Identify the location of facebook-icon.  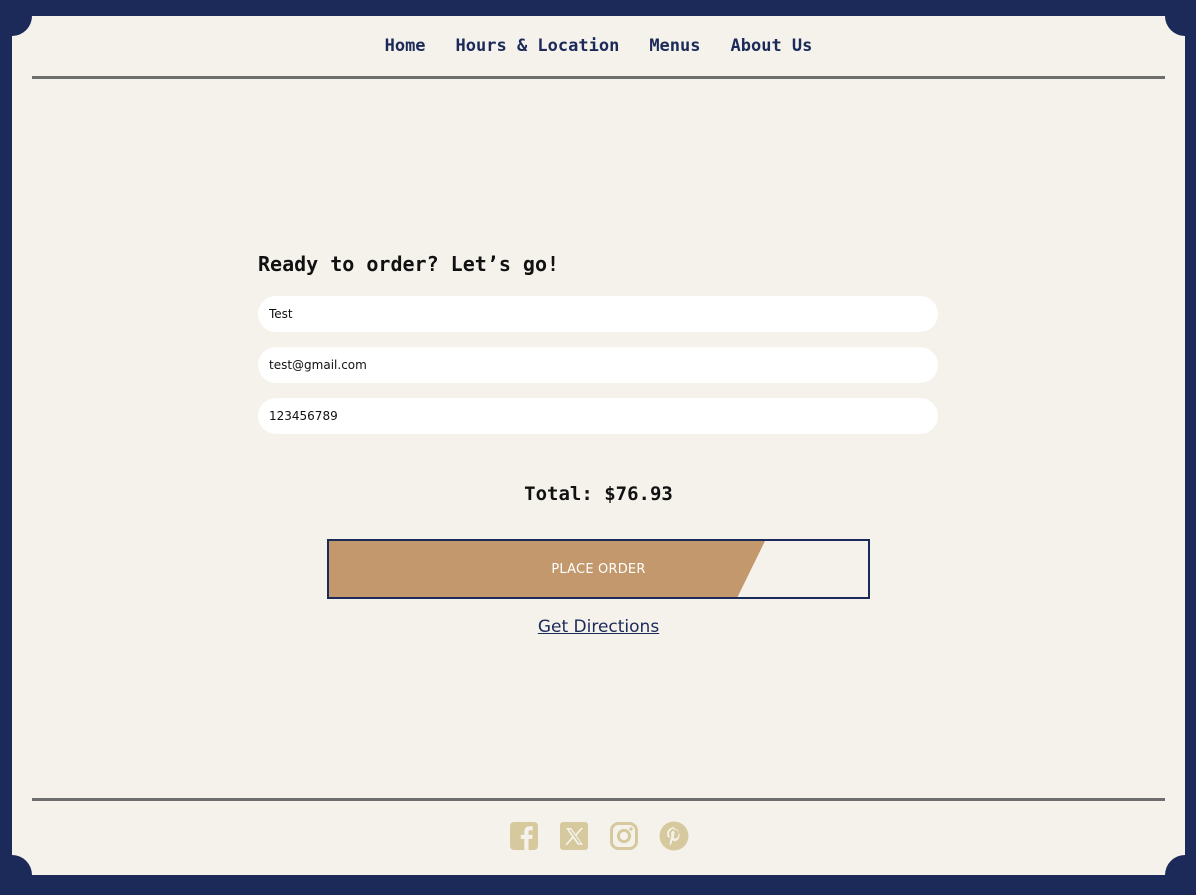
(524, 836).